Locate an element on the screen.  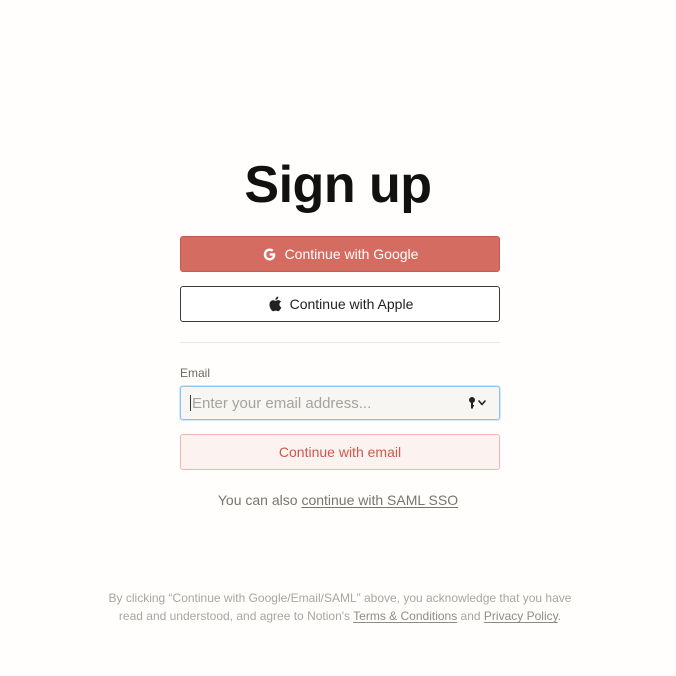
continue-with-google-button: Continue with Google is located at coordinates (340, 254).